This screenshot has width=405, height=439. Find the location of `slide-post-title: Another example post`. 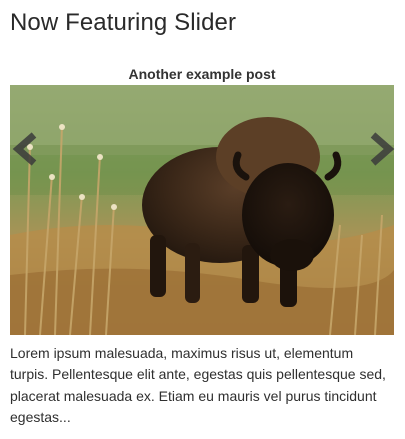

slide-post-title: Another example post is located at coordinates (202, 74).